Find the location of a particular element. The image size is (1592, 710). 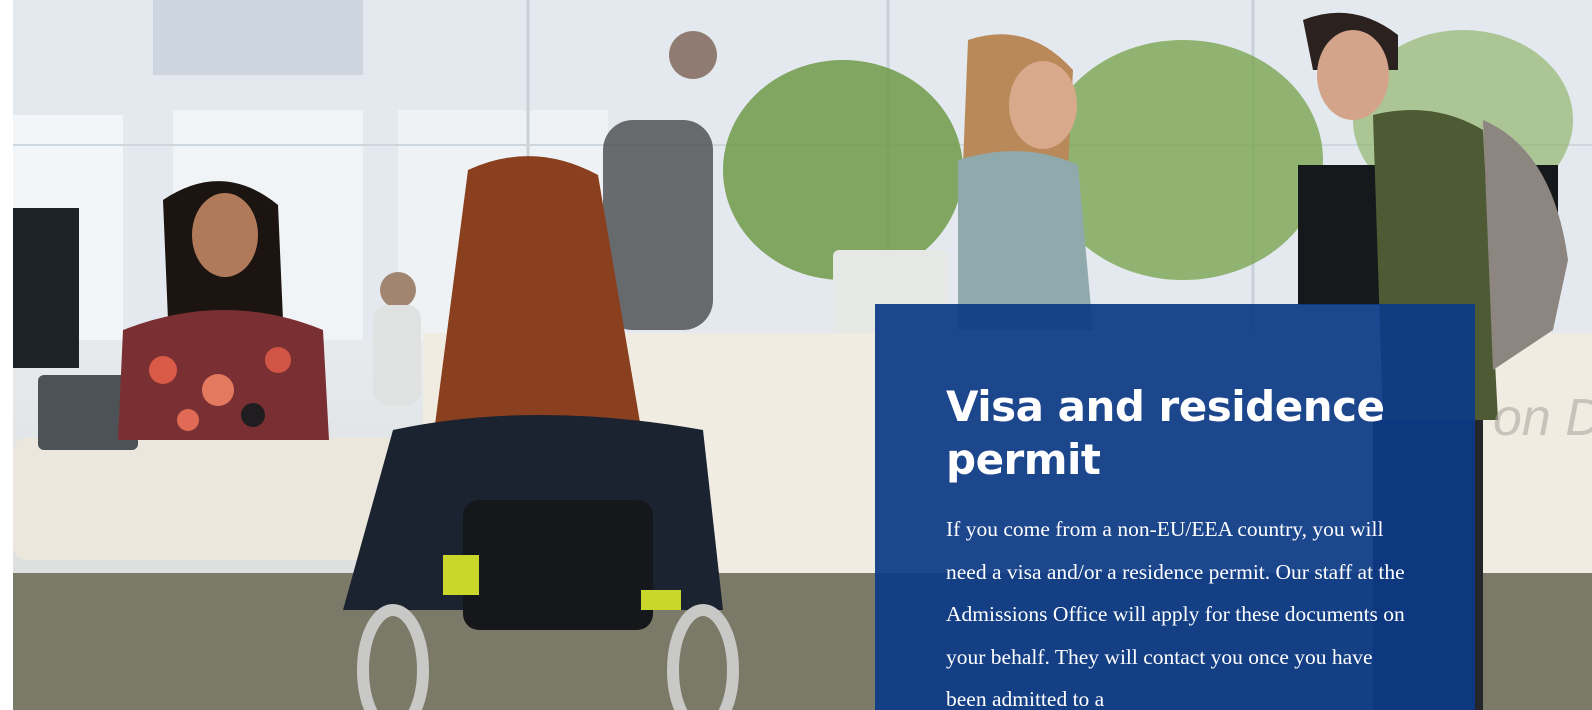

monitor is located at coordinates (46, 288).